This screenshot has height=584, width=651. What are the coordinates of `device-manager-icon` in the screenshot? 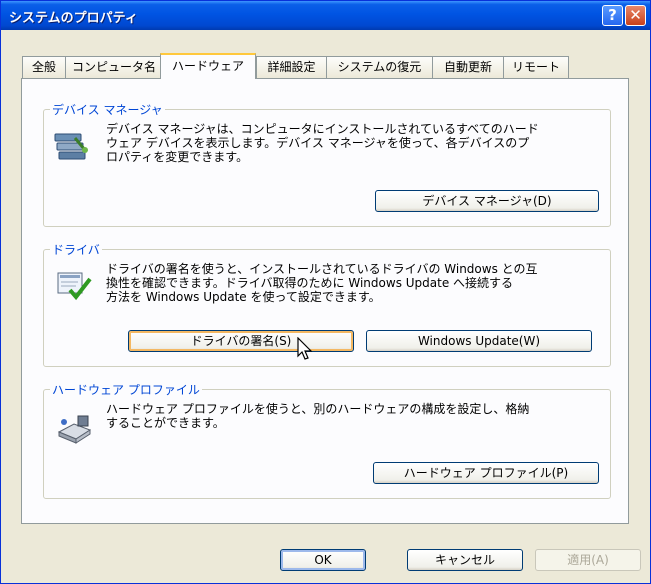 It's located at (71, 146).